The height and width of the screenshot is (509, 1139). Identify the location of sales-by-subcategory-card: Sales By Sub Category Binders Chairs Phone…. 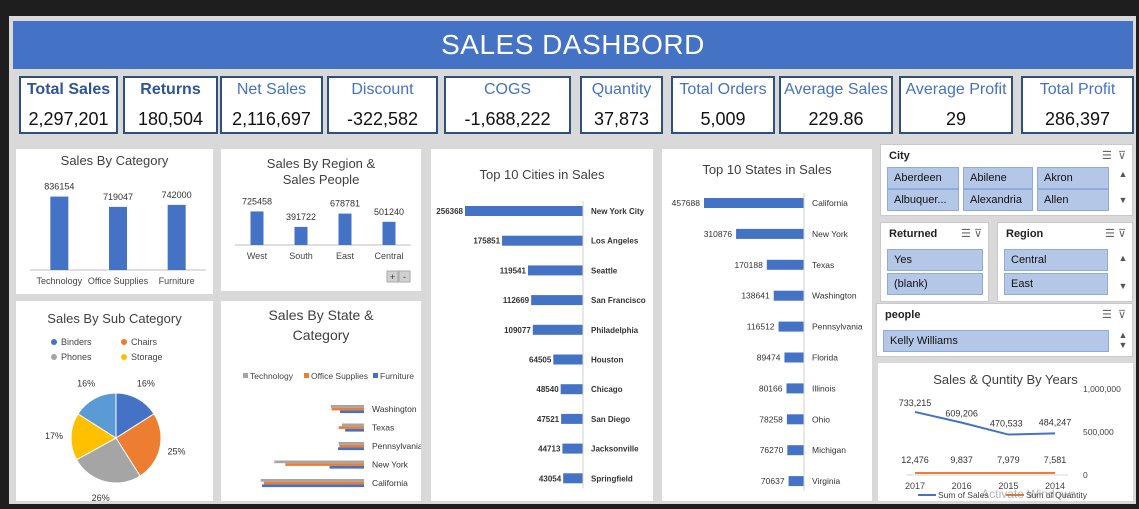
(114, 402).